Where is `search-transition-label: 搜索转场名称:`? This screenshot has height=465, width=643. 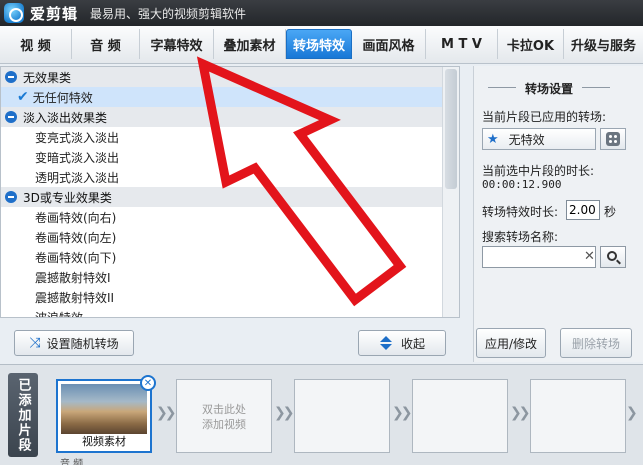 search-transition-label: 搜索转场名称: is located at coordinates (520, 237).